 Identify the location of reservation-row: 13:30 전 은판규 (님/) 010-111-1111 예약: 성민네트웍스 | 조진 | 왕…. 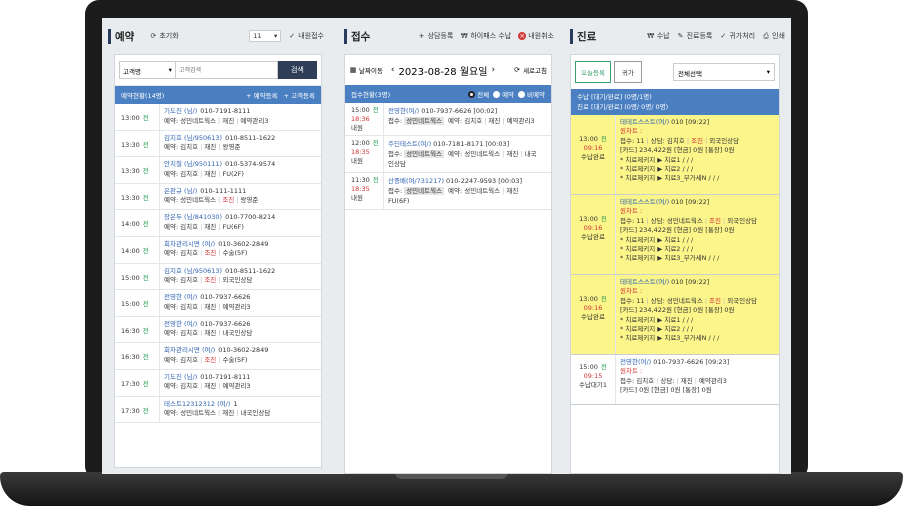
(218, 197).